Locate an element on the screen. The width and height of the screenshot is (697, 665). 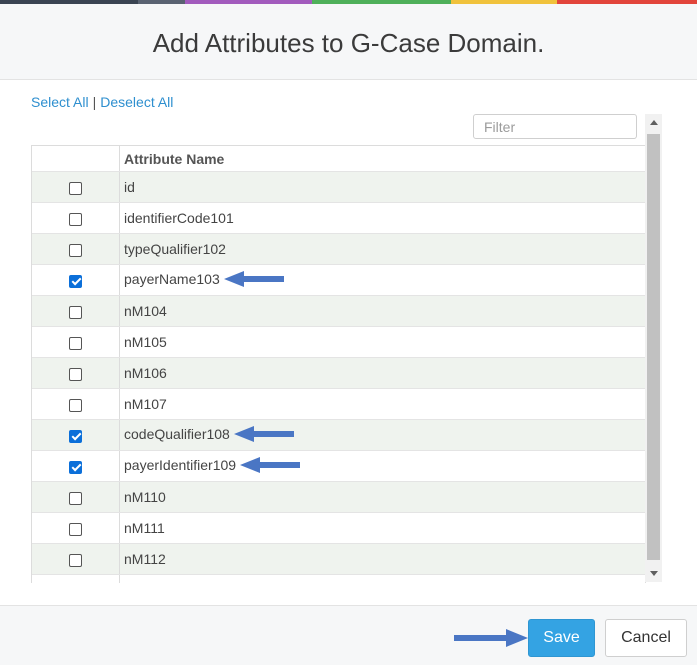
attribute-name-cell: loop2010bb is located at coordinates (382, 578).